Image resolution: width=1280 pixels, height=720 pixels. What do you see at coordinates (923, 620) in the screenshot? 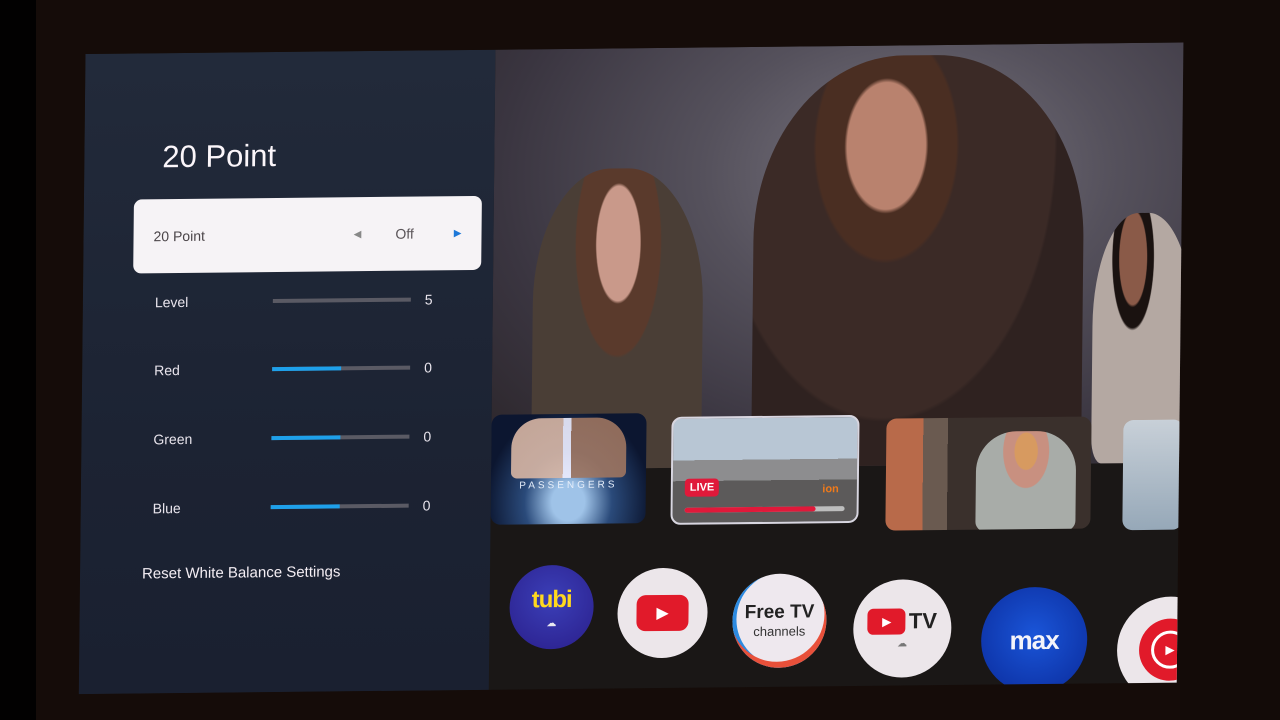
I see `tv-label: TV` at bounding box center [923, 620].